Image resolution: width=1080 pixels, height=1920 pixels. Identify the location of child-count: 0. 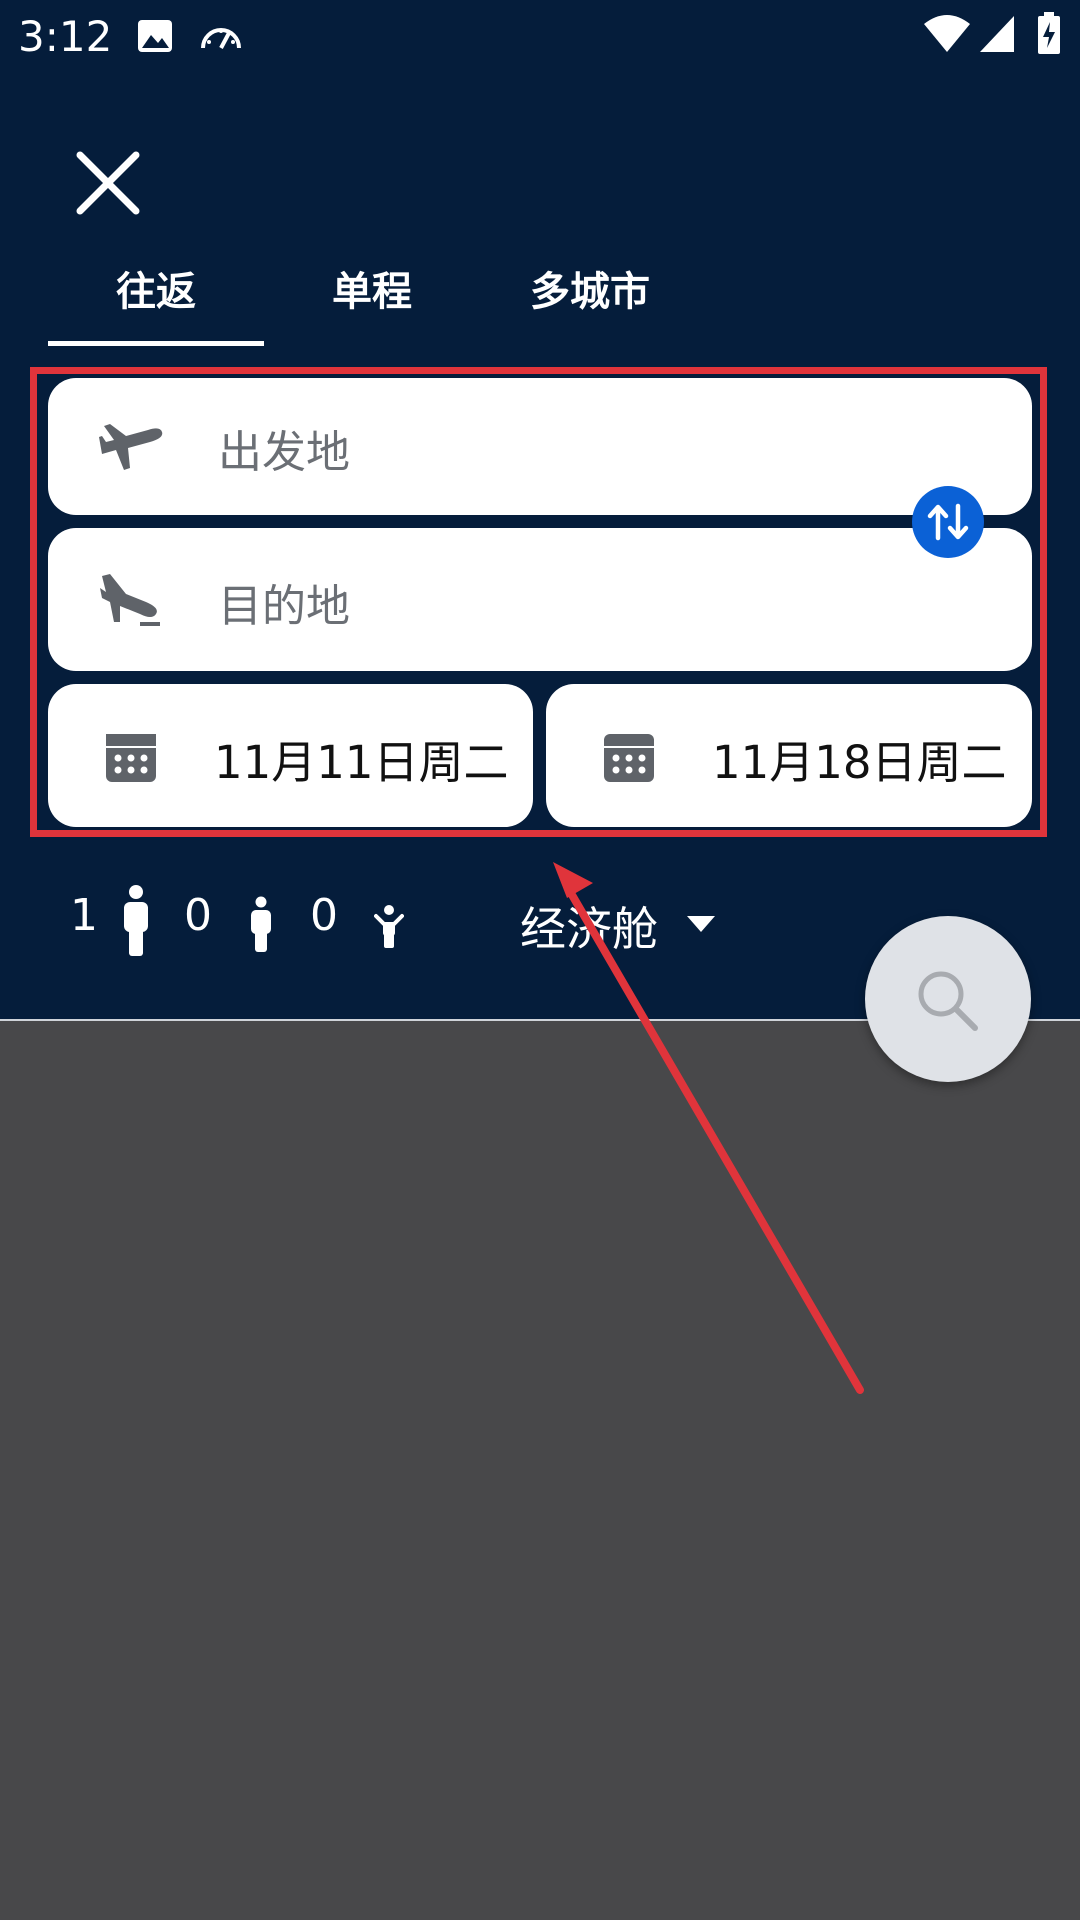
(198, 915).